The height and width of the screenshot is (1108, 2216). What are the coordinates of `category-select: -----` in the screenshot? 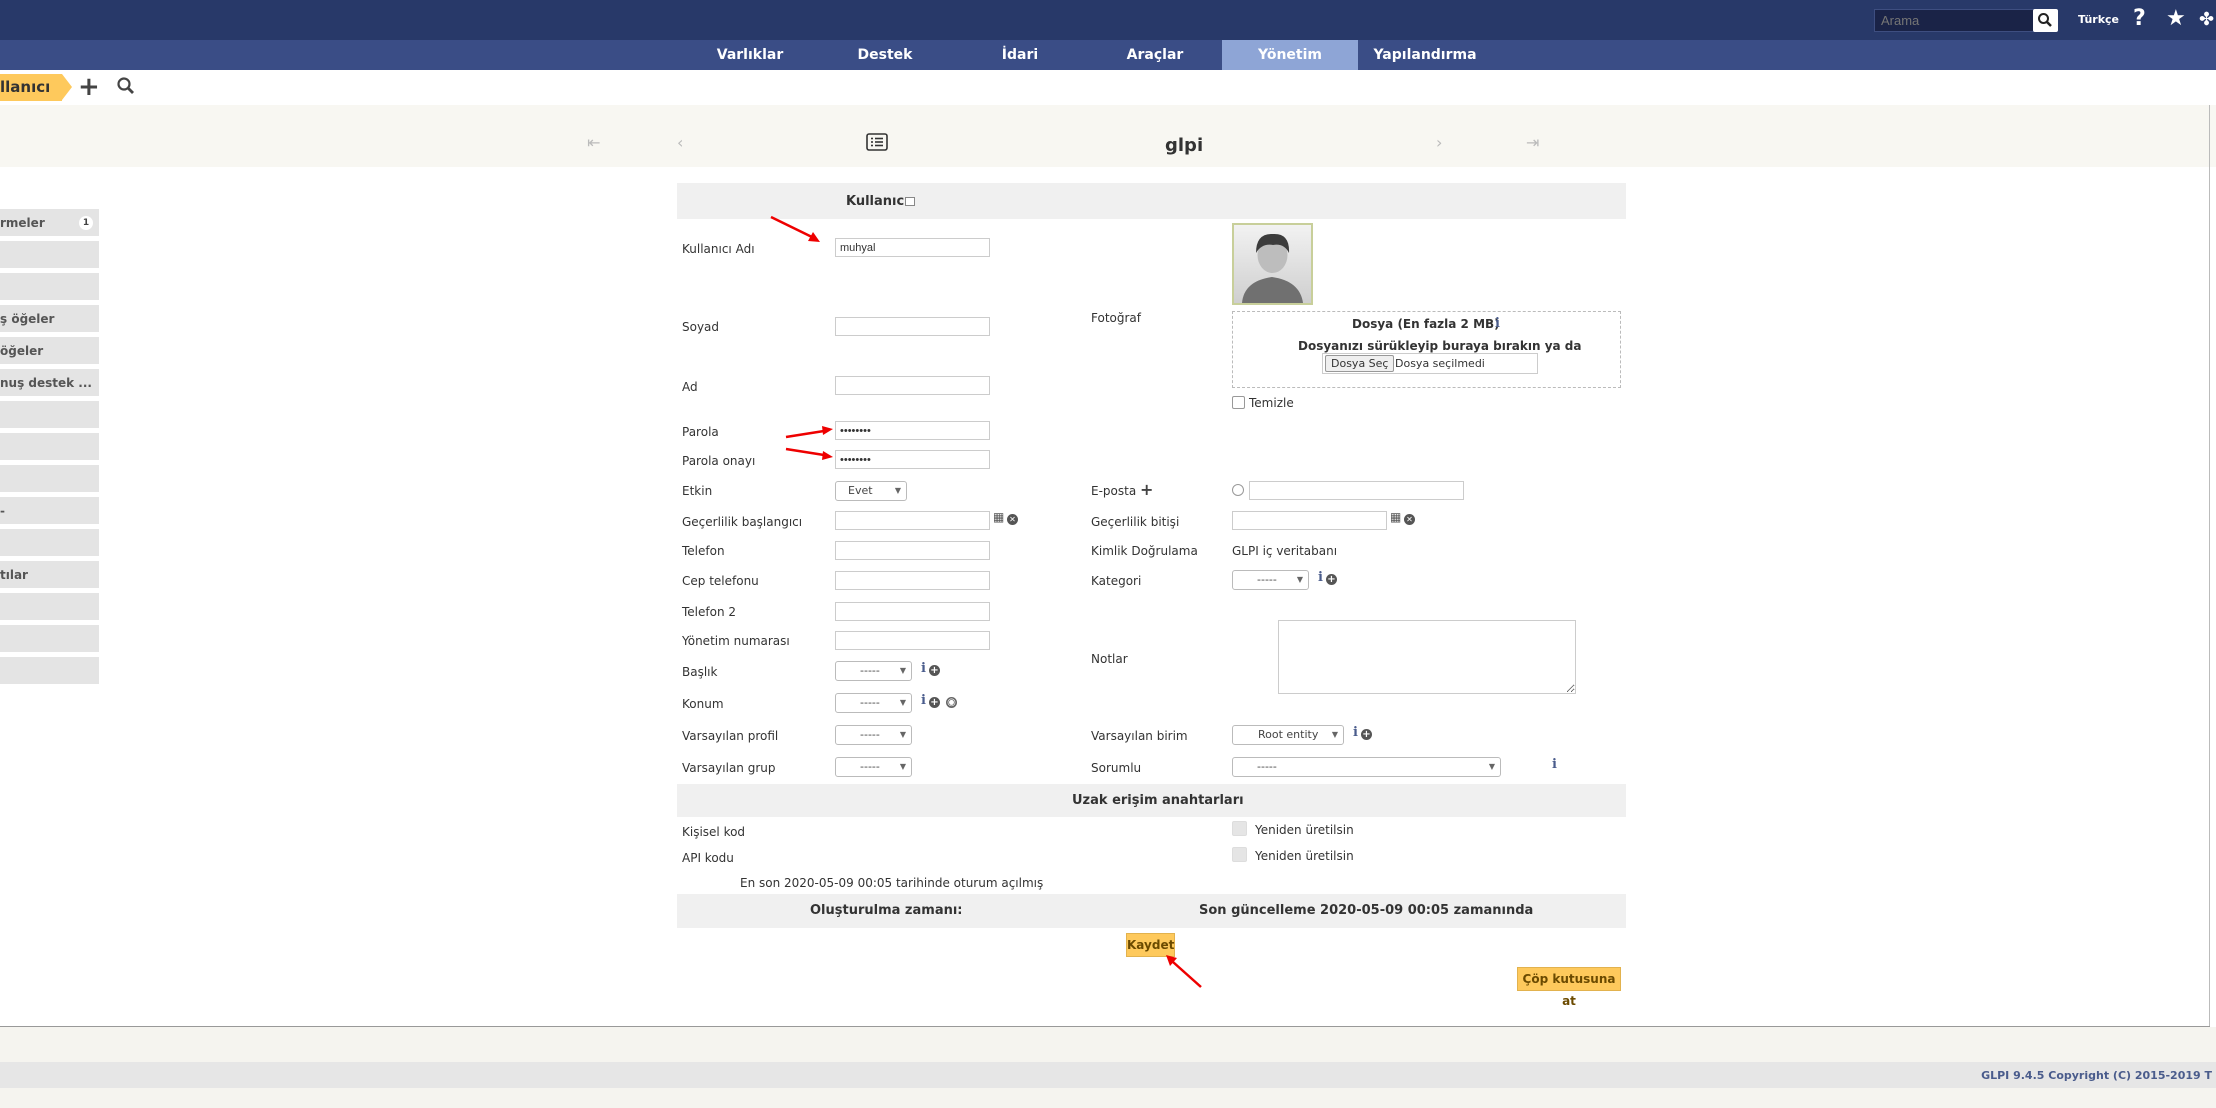 It's located at (1270, 580).